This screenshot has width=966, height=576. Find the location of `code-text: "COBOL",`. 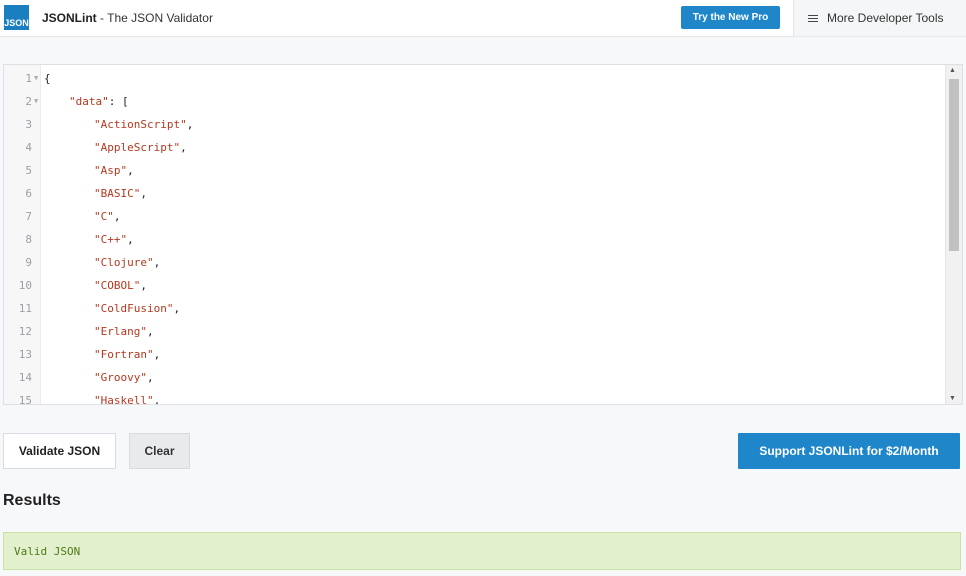

code-text: "COBOL", is located at coordinates (120, 285).